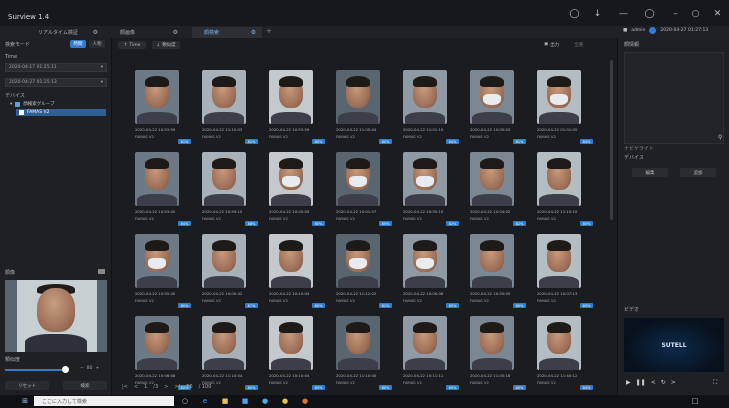  What do you see at coordinates (185, 401) in the screenshot?
I see `task-view-icon: ○` at bounding box center [185, 401].